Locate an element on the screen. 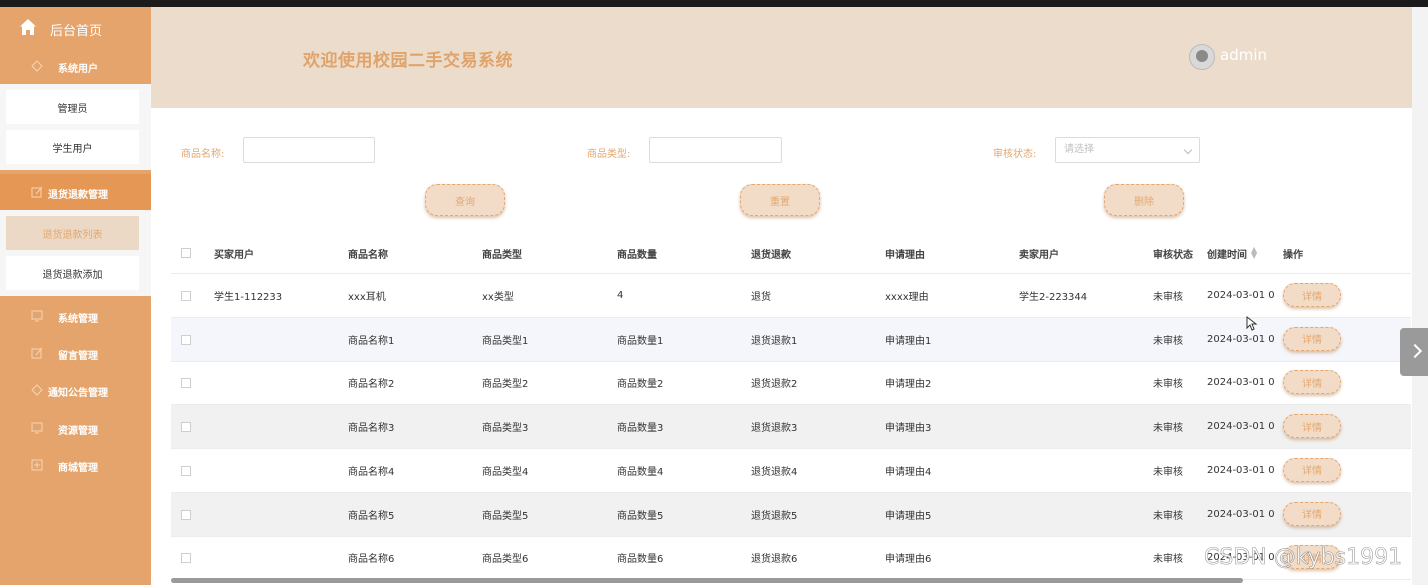 Image resolution: width=1428 pixels, height=585 pixels. sidebar-group-refund: 退货退款管理 is located at coordinates (75, 192).